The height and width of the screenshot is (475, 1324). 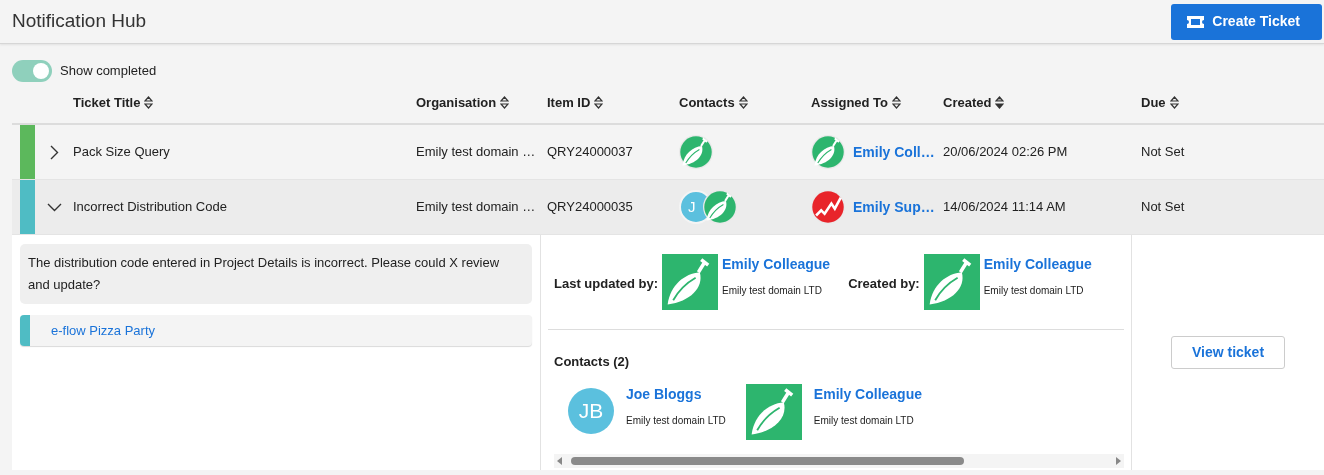 What do you see at coordinates (1005, 152) in the screenshot?
I see `created-date: 20/06/2024 02:26 PM` at bounding box center [1005, 152].